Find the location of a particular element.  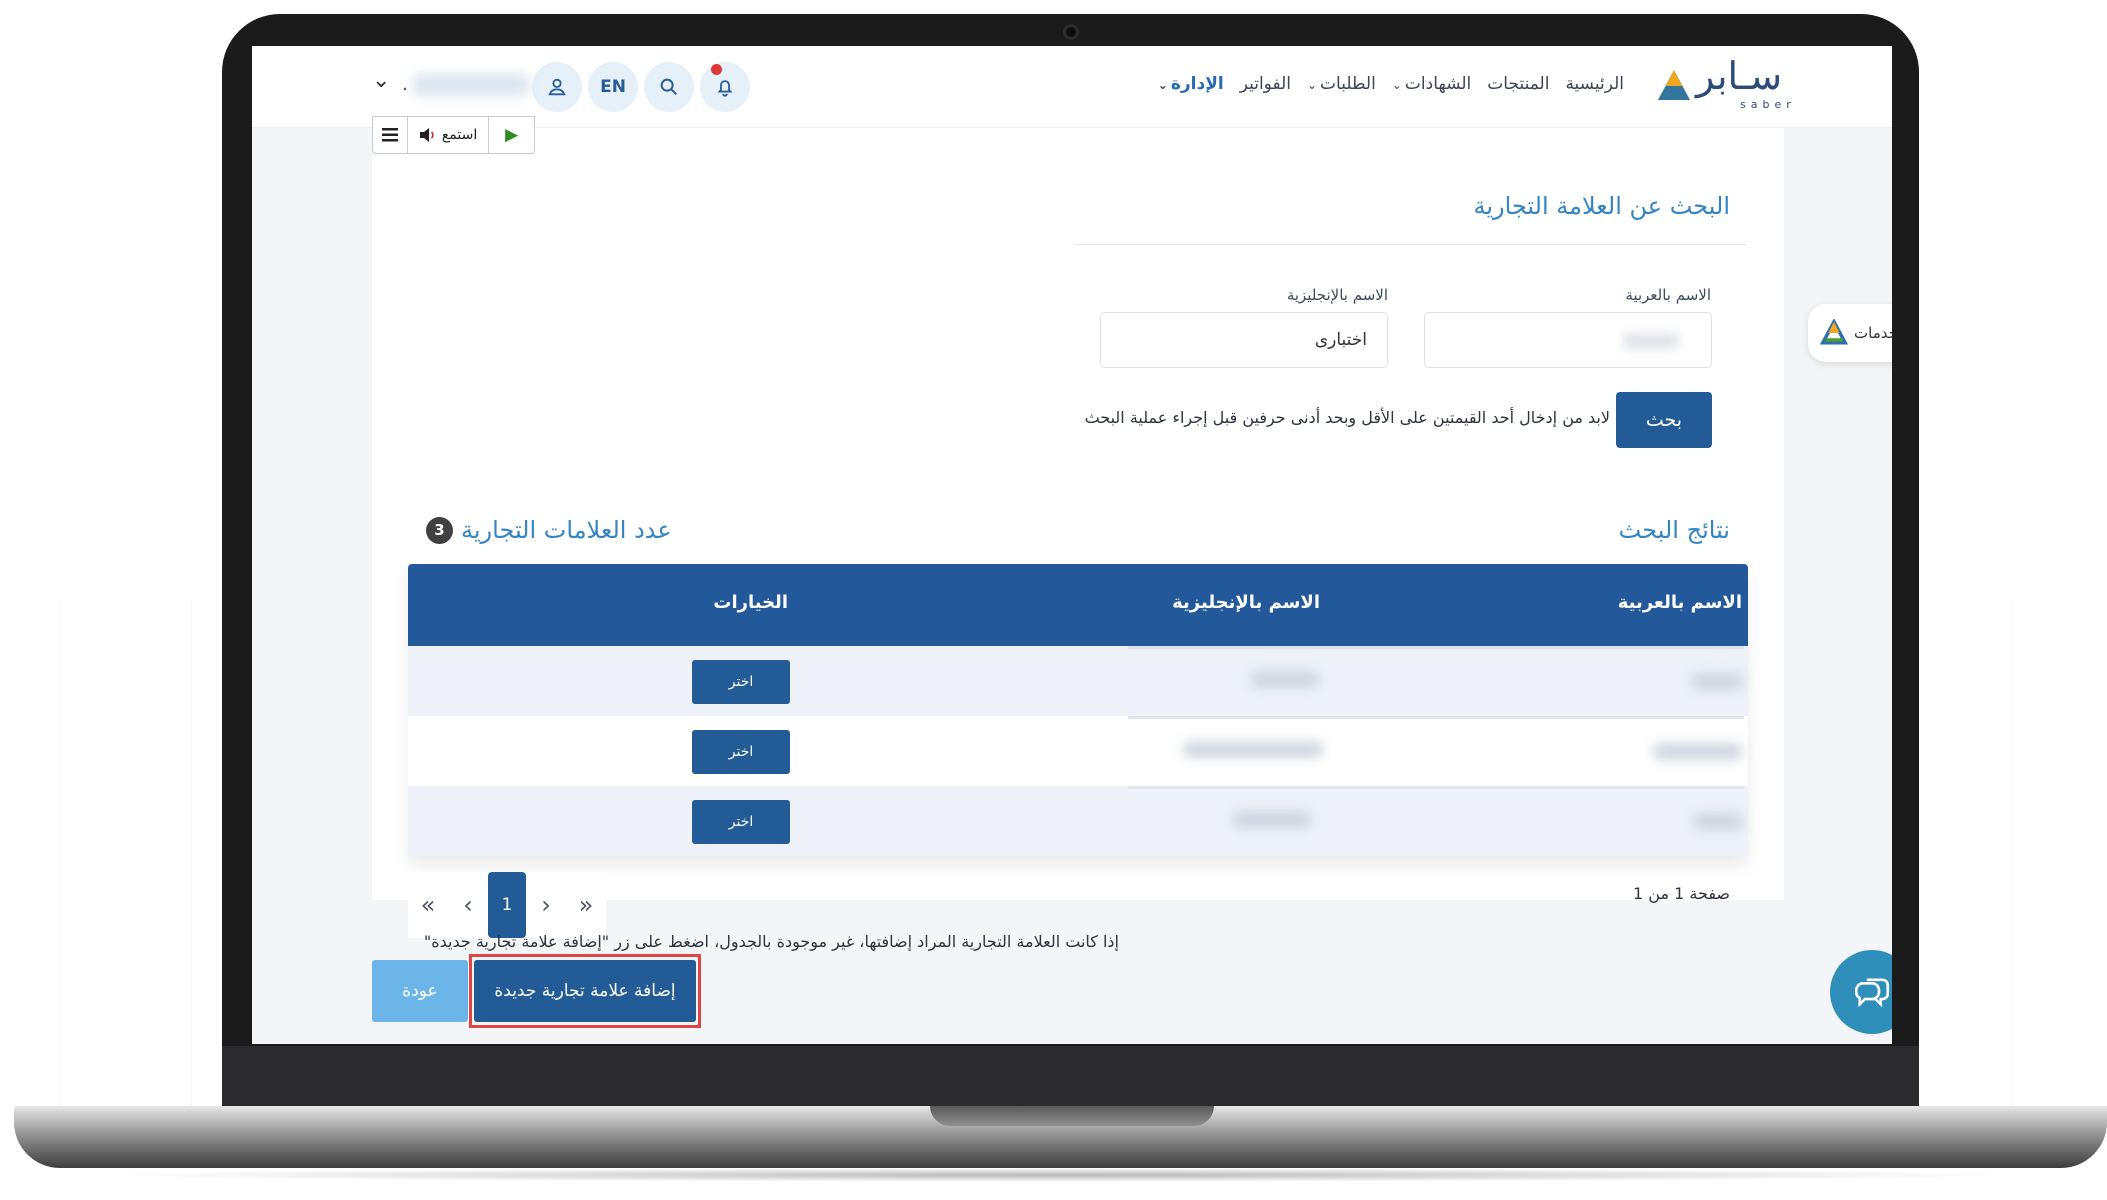

toolbar-menu-button is located at coordinates (390, 135).